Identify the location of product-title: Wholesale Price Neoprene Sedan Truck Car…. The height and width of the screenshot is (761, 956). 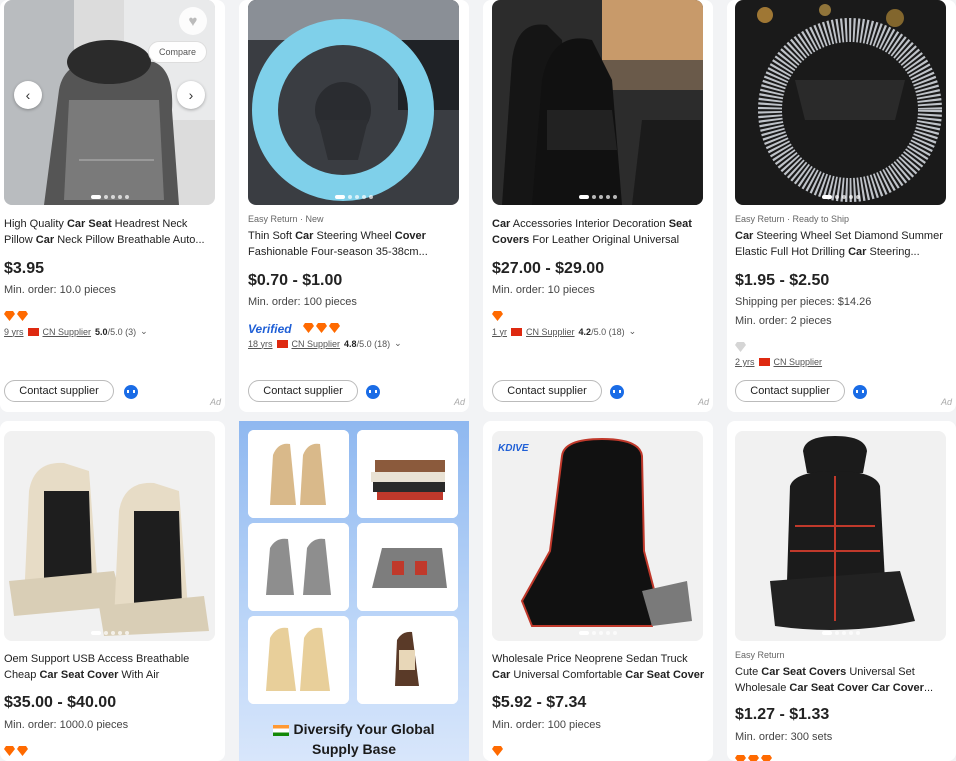
(599, 667).